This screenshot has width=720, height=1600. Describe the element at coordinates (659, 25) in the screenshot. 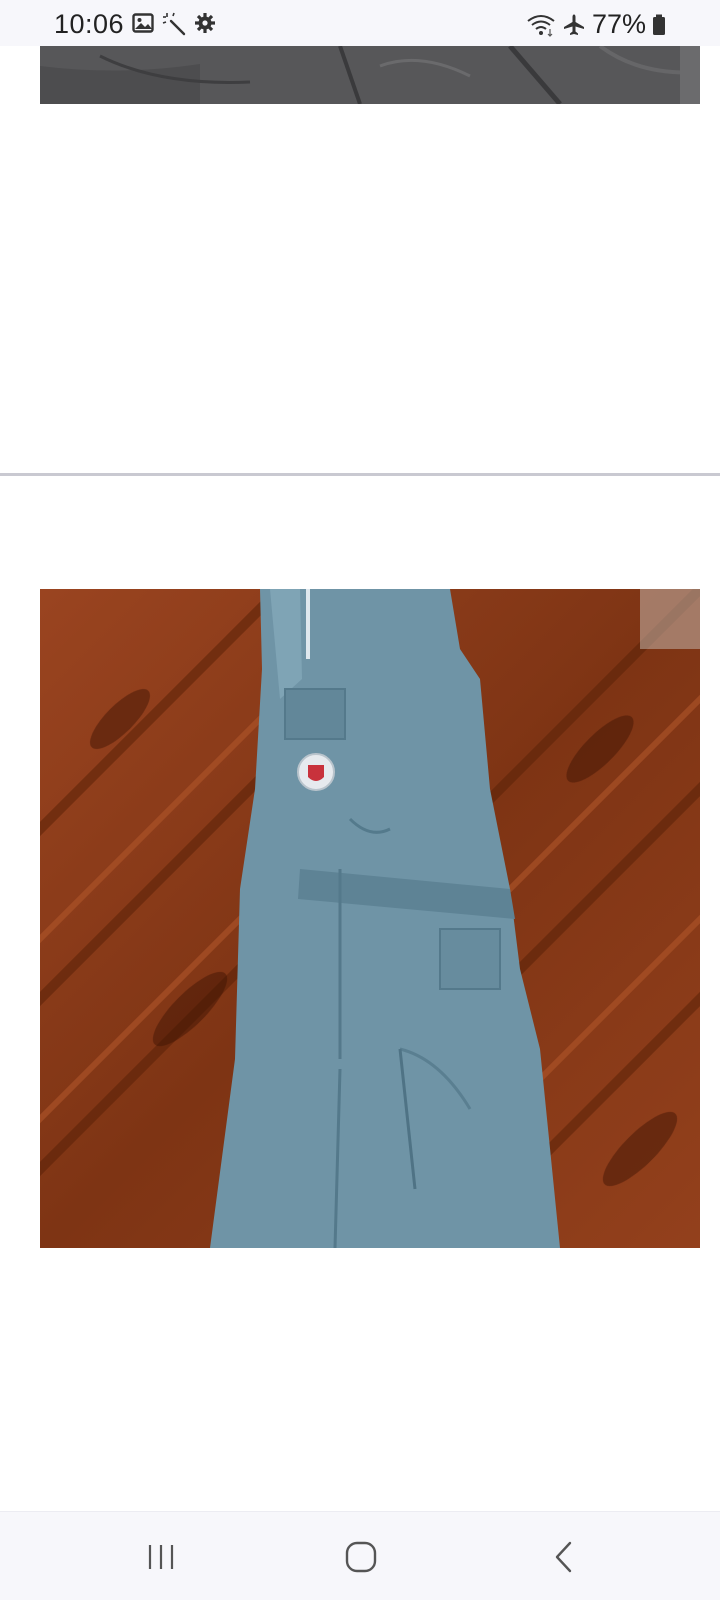

I see `battery-icon` at that location.